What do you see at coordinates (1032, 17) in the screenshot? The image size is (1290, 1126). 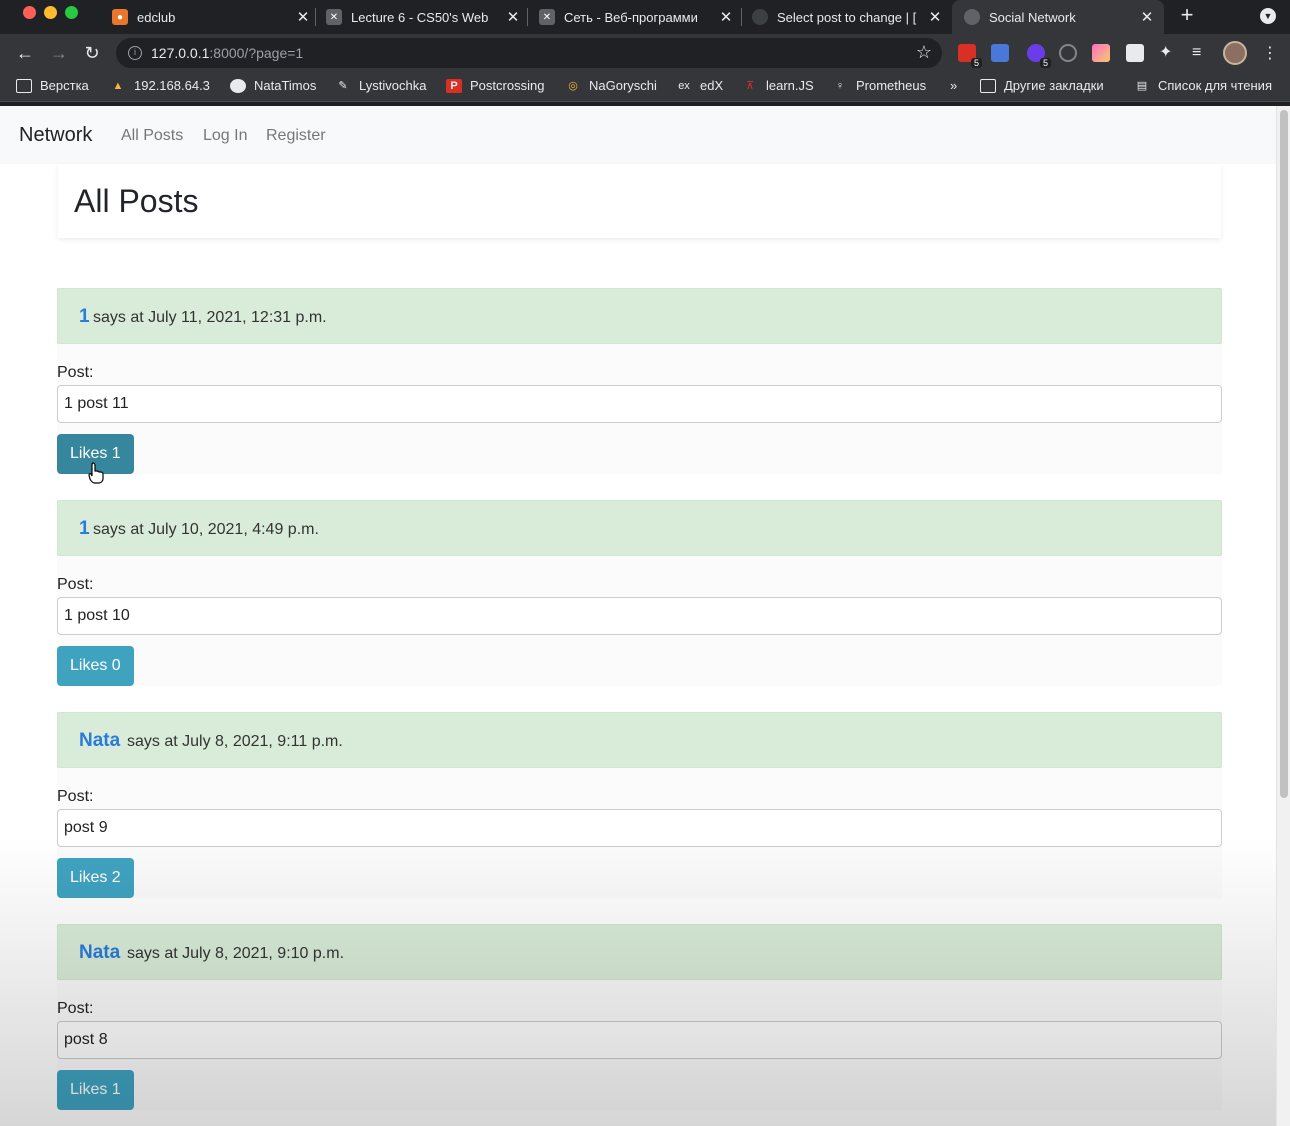 I see `tab-title: Social Network` at bounding box center [1032, 17].